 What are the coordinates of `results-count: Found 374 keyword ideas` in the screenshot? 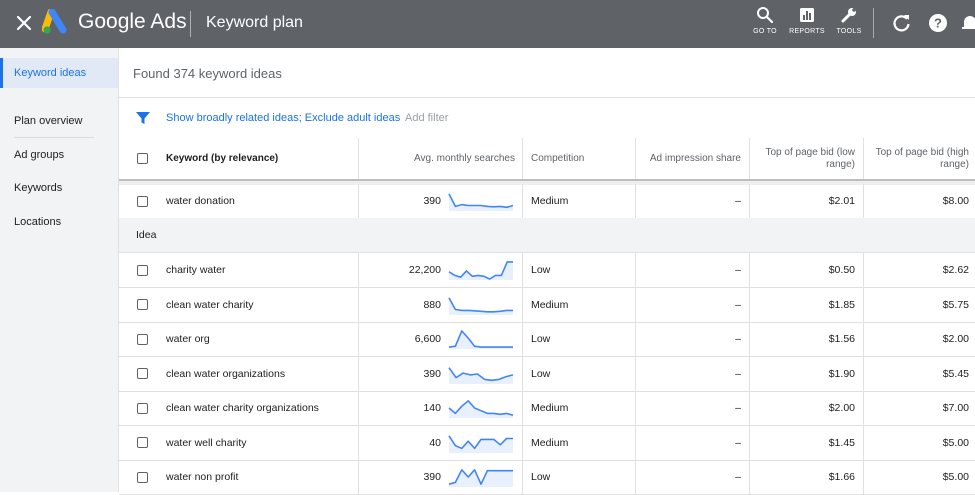 It's located at (207, 73).